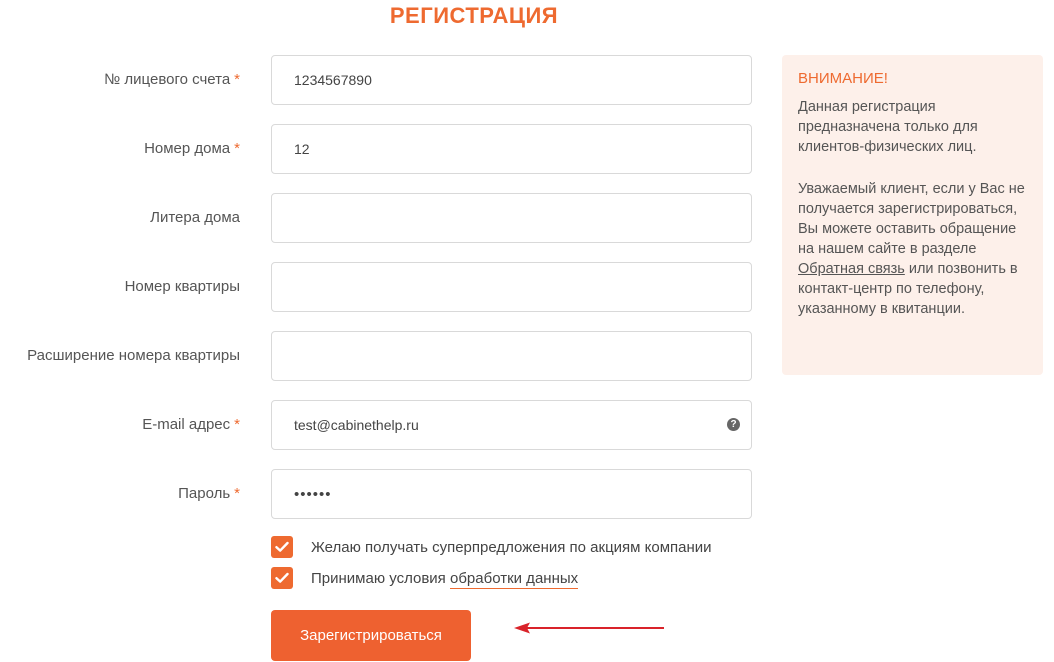 The image size is (1054, 662). What do you see at coordinates (733, 424) in the screenshot?
I see `question-circle-icon: ?` at bounding box center [733, 424].